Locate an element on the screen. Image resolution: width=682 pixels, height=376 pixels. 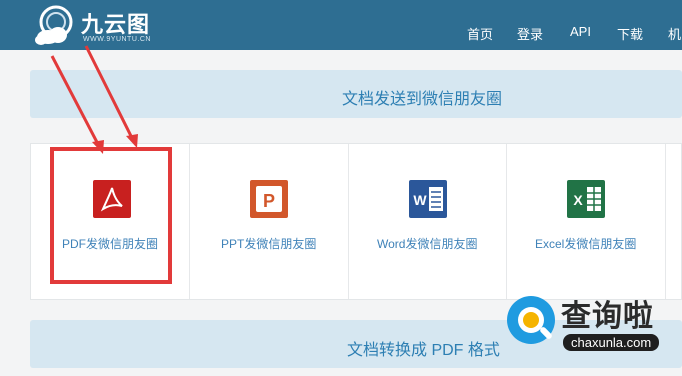
annotation-arrow-left is located at coordinates (76, 102).